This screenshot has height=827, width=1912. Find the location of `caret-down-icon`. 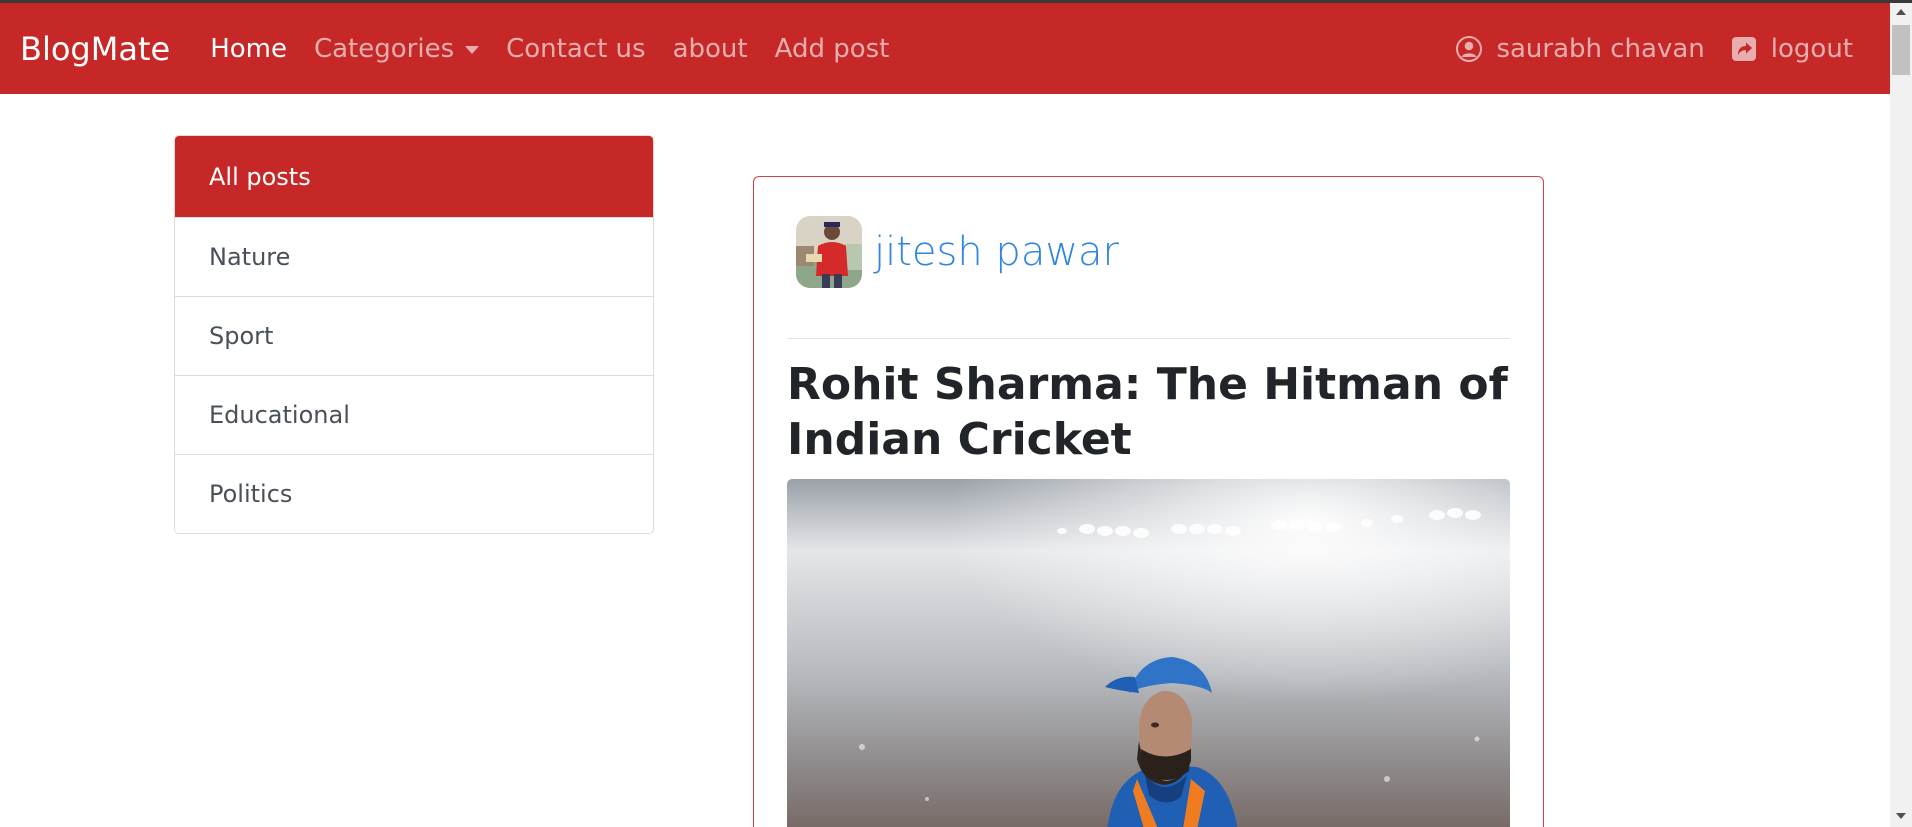

caret-down-icon is located at coordinates (472, 50).